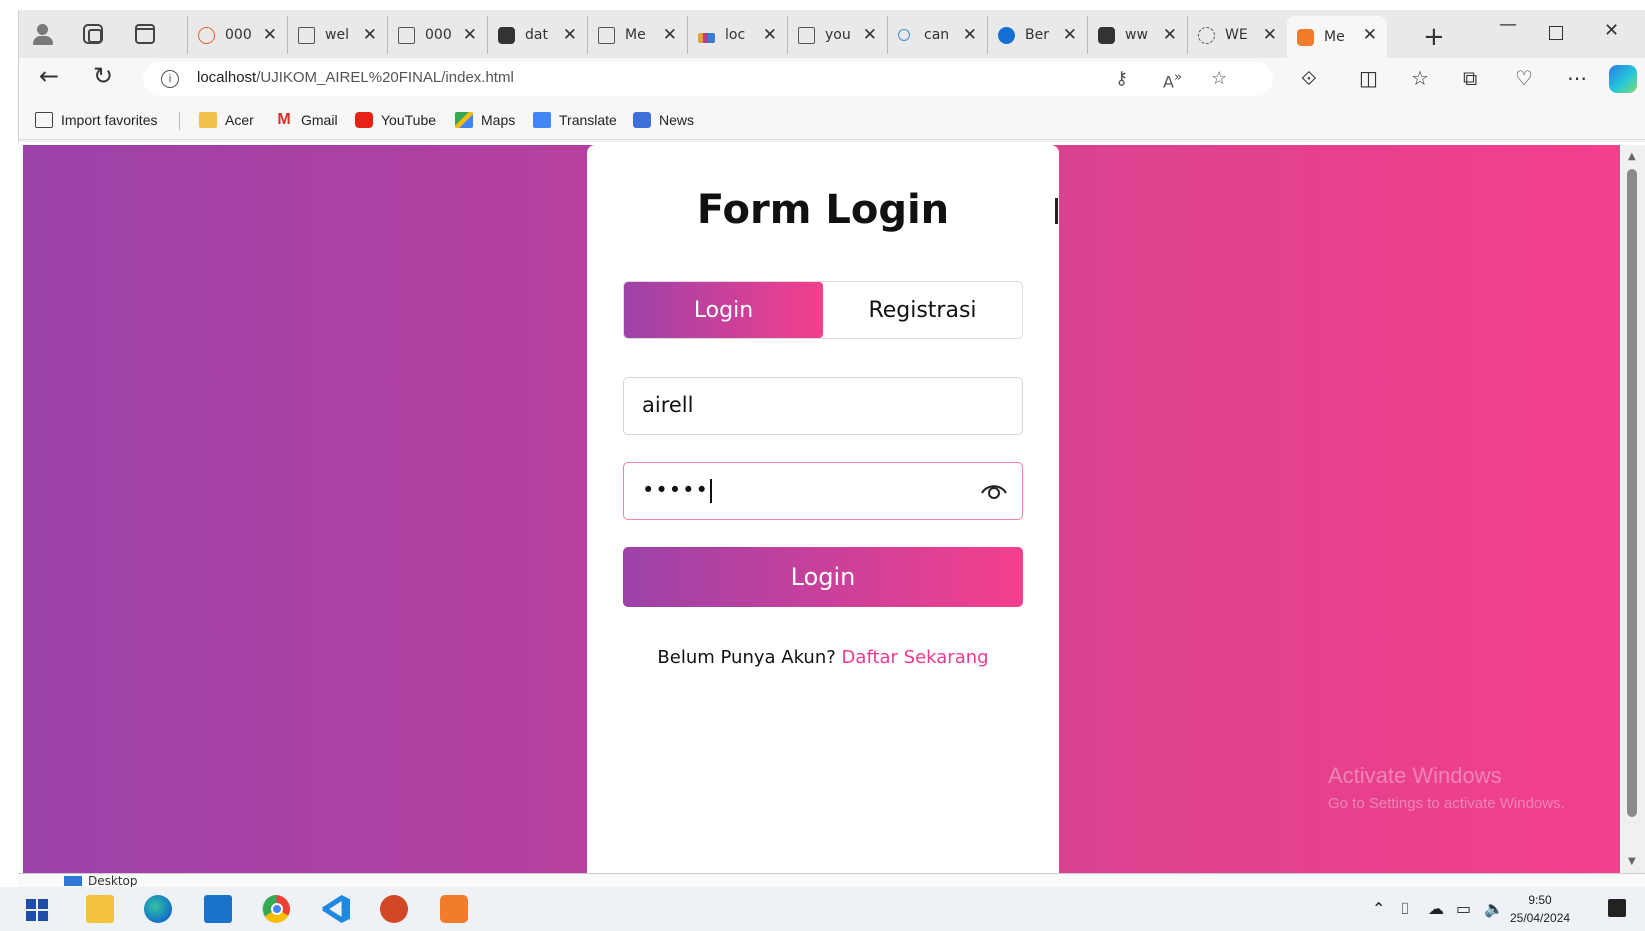  What do you see at coordinates (904, 35) in the screenshot?
I see `search-icon` at bounding box center [904, 35].